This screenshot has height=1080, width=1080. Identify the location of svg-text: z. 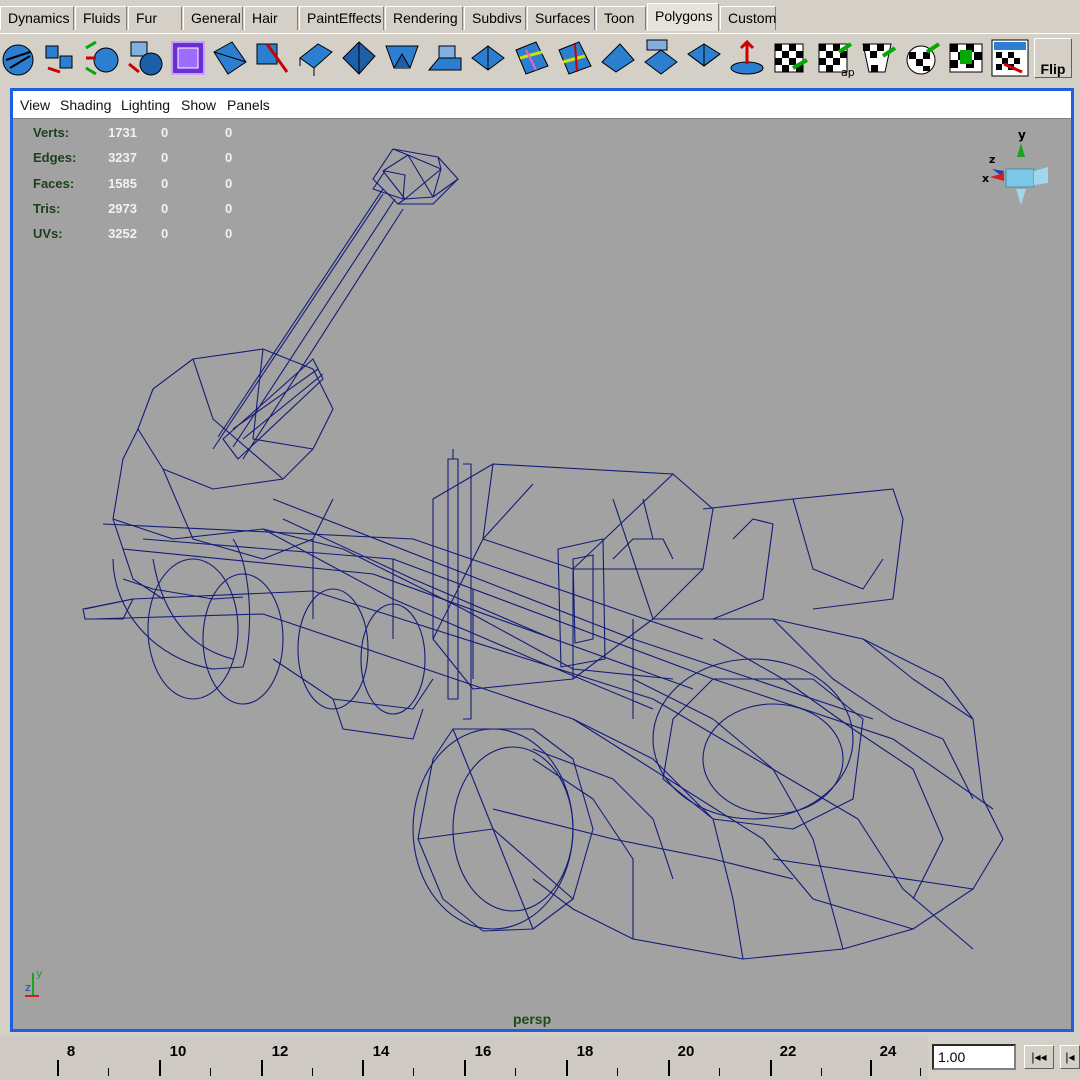
(28, 987).